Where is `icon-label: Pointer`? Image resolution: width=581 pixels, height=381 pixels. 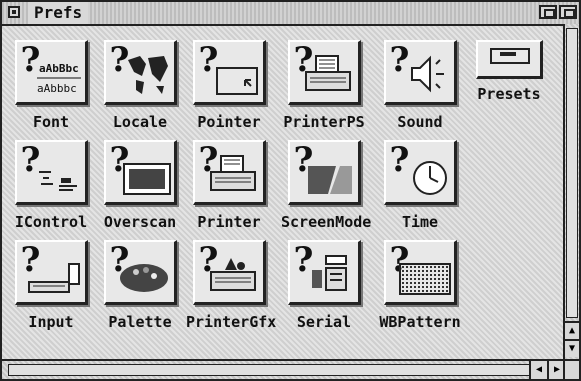 icon-label: Pointer is located at coordinates (229, 122).